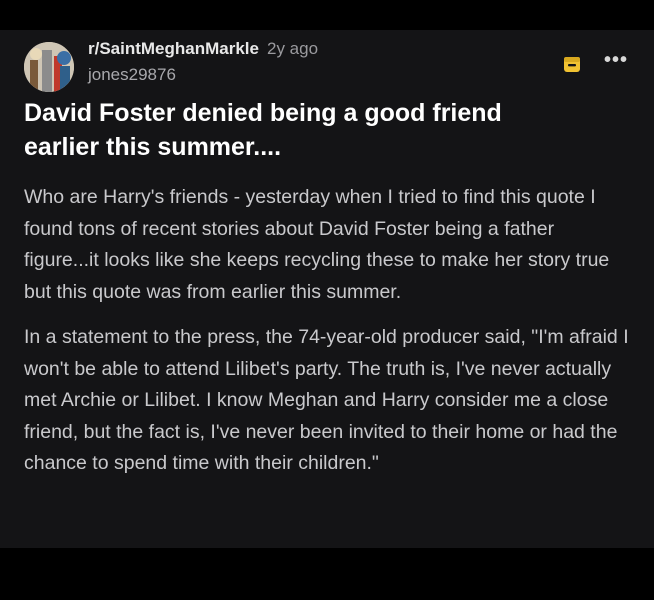 The height and width of the screenshot is (600, 654). Describe the element at coordinates (327, 65) in the screenshot. I see `post-header: r/SaintMeghanMarkle 2y ago jones29876 •••` at that location.